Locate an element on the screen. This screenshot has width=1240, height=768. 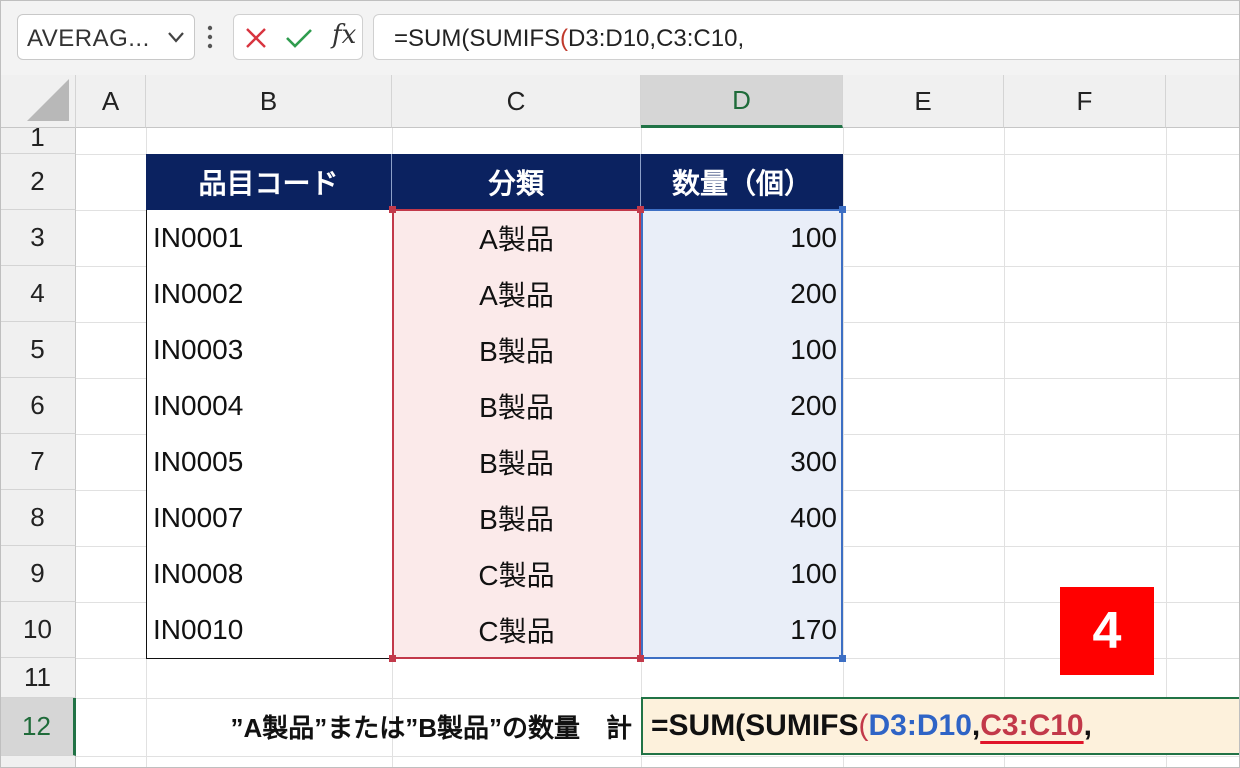
select-all-corner is located at coordinates (38, 101).